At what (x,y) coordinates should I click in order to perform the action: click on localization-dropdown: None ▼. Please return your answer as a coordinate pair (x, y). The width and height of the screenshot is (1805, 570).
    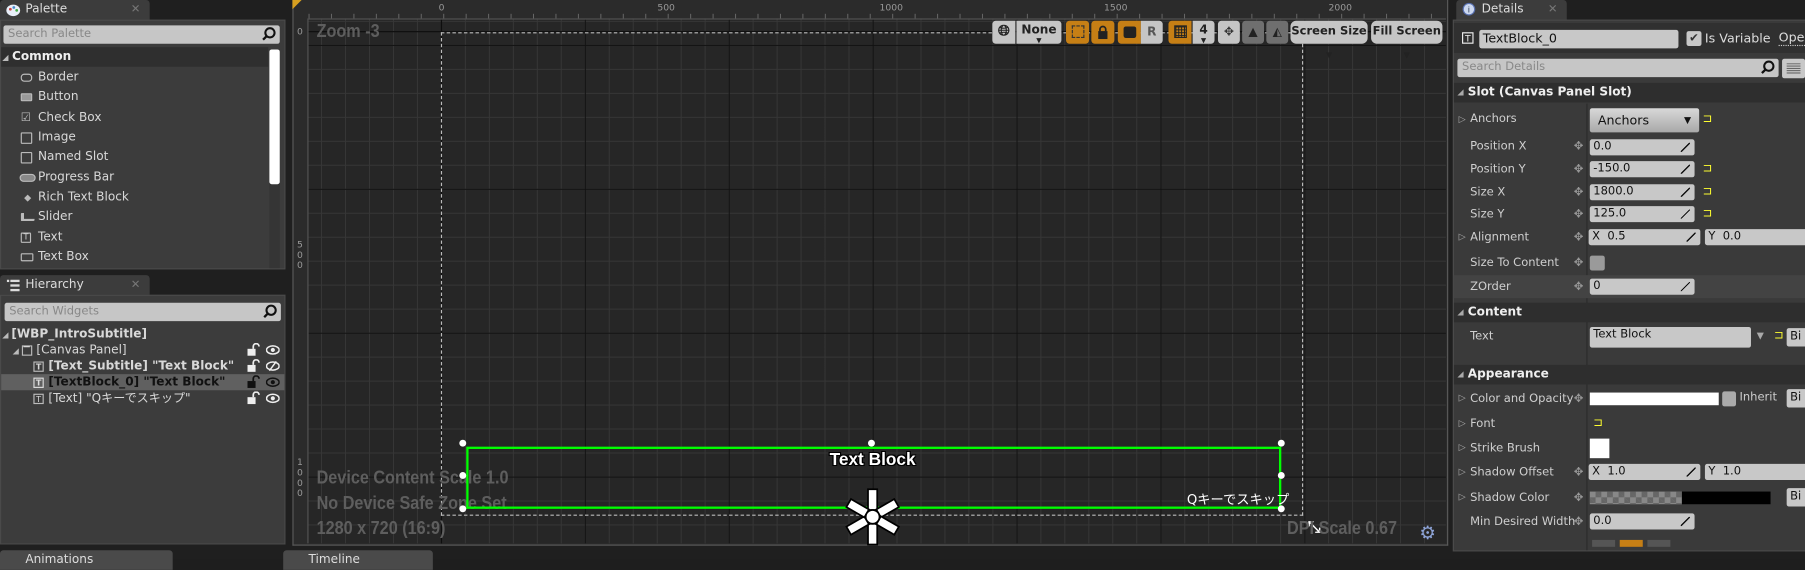
    Looking at the image, I should click on (1039, 32).